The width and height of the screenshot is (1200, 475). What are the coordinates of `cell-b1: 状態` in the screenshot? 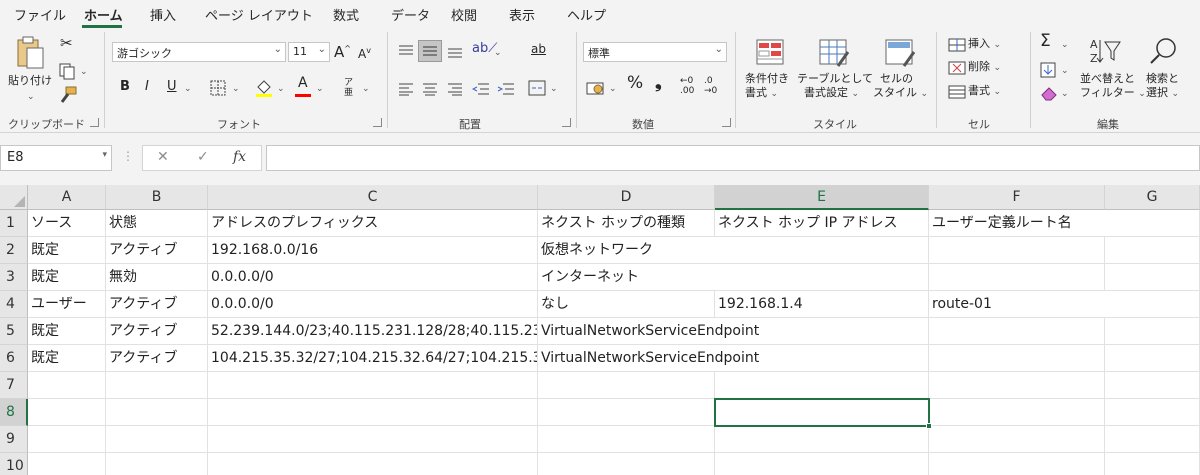 It's located at (157, 223).